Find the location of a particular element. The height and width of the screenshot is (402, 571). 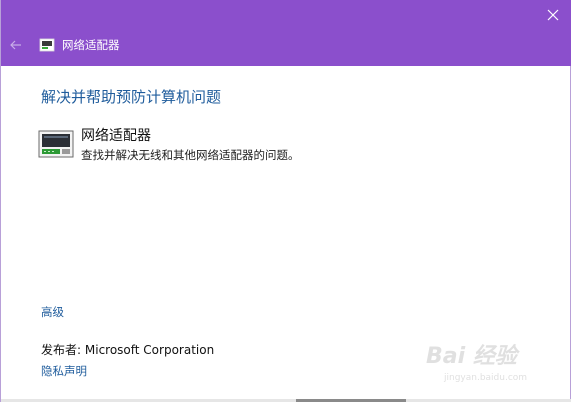

back-arrow-icon is located at coordinates (15, 45).